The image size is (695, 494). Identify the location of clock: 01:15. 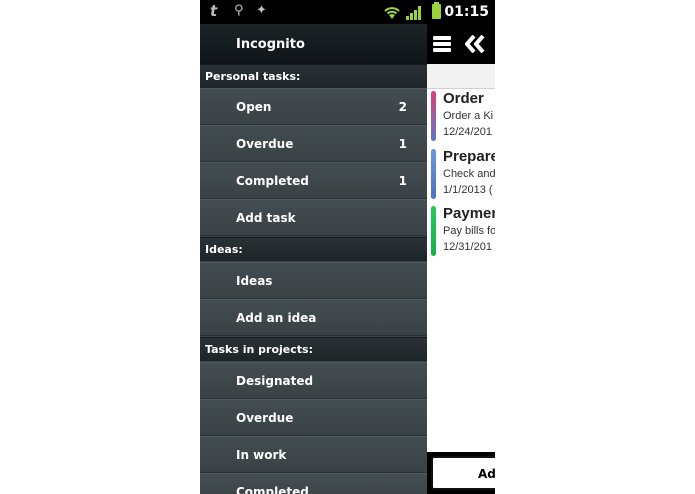
(466, 12).